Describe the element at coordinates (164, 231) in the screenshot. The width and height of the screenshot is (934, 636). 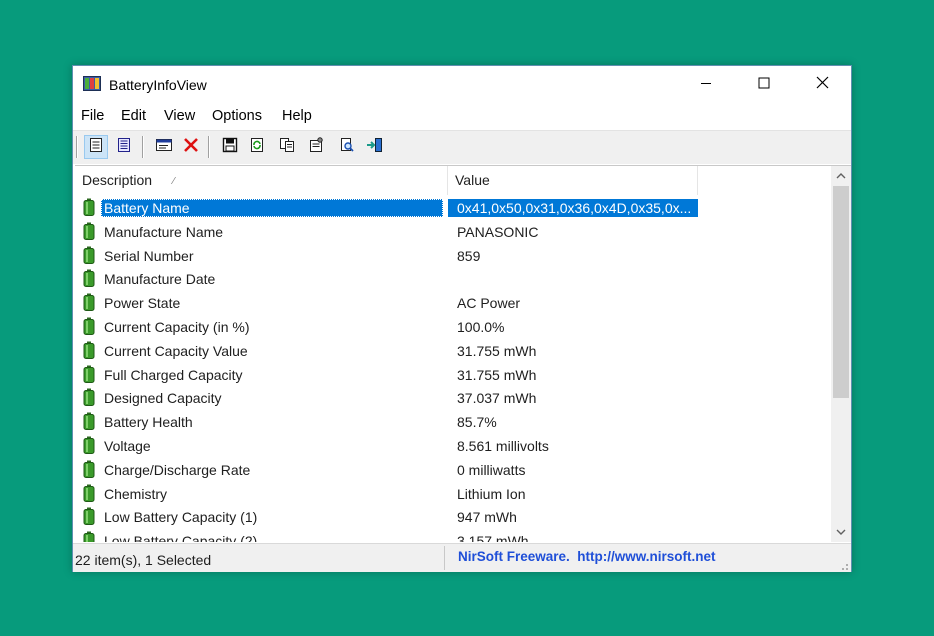
I see `row-description: Manufacture Name` at that location.